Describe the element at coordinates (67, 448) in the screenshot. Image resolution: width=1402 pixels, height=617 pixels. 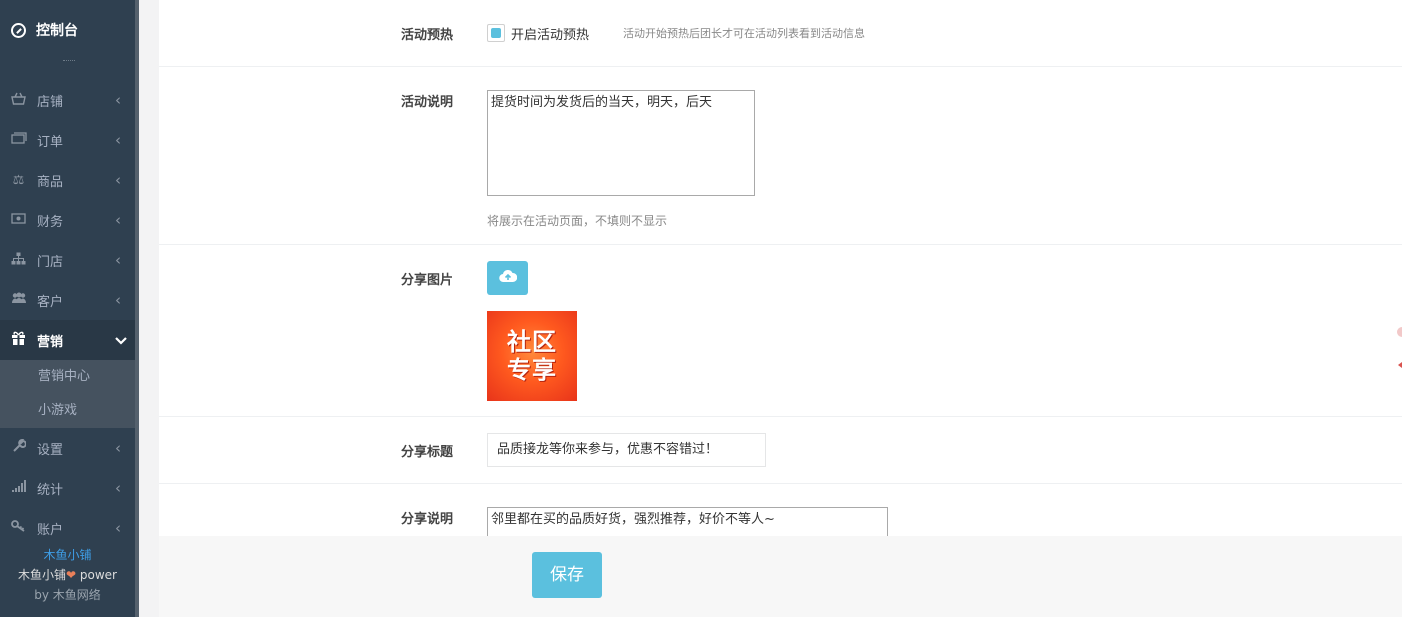
I see `sidebar-item-settings: 设置 ‹` at that location.